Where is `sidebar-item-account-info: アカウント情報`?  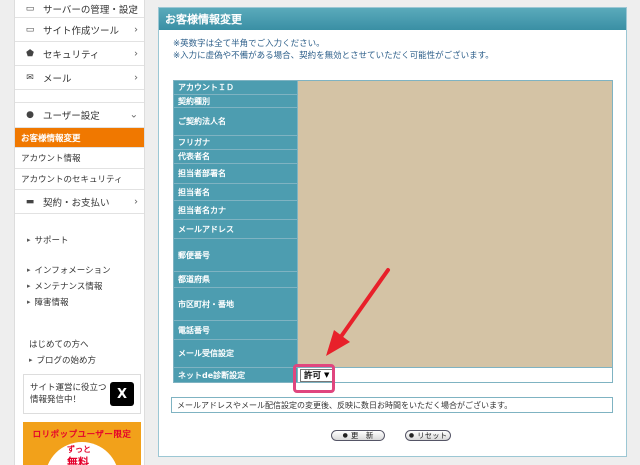 sidebar-item-account-info: アカウント情報 is located at coordinates (79, 158).